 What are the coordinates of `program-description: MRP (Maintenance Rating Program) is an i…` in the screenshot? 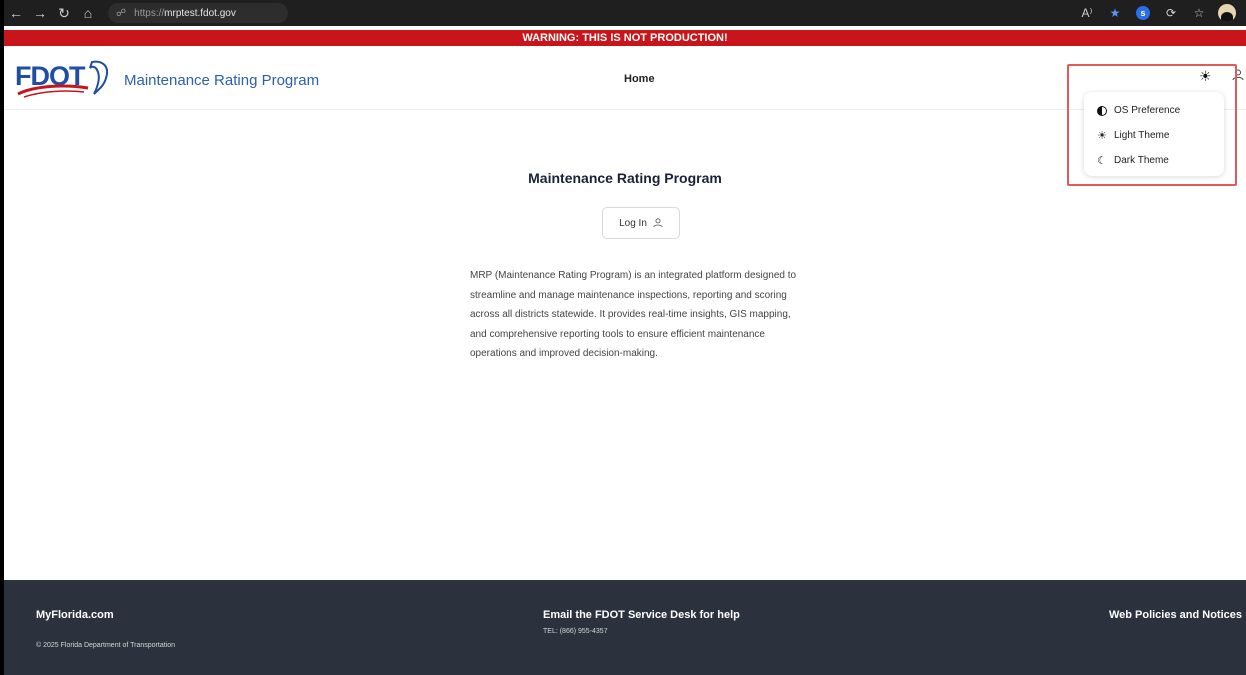 It's located at (633, 314).